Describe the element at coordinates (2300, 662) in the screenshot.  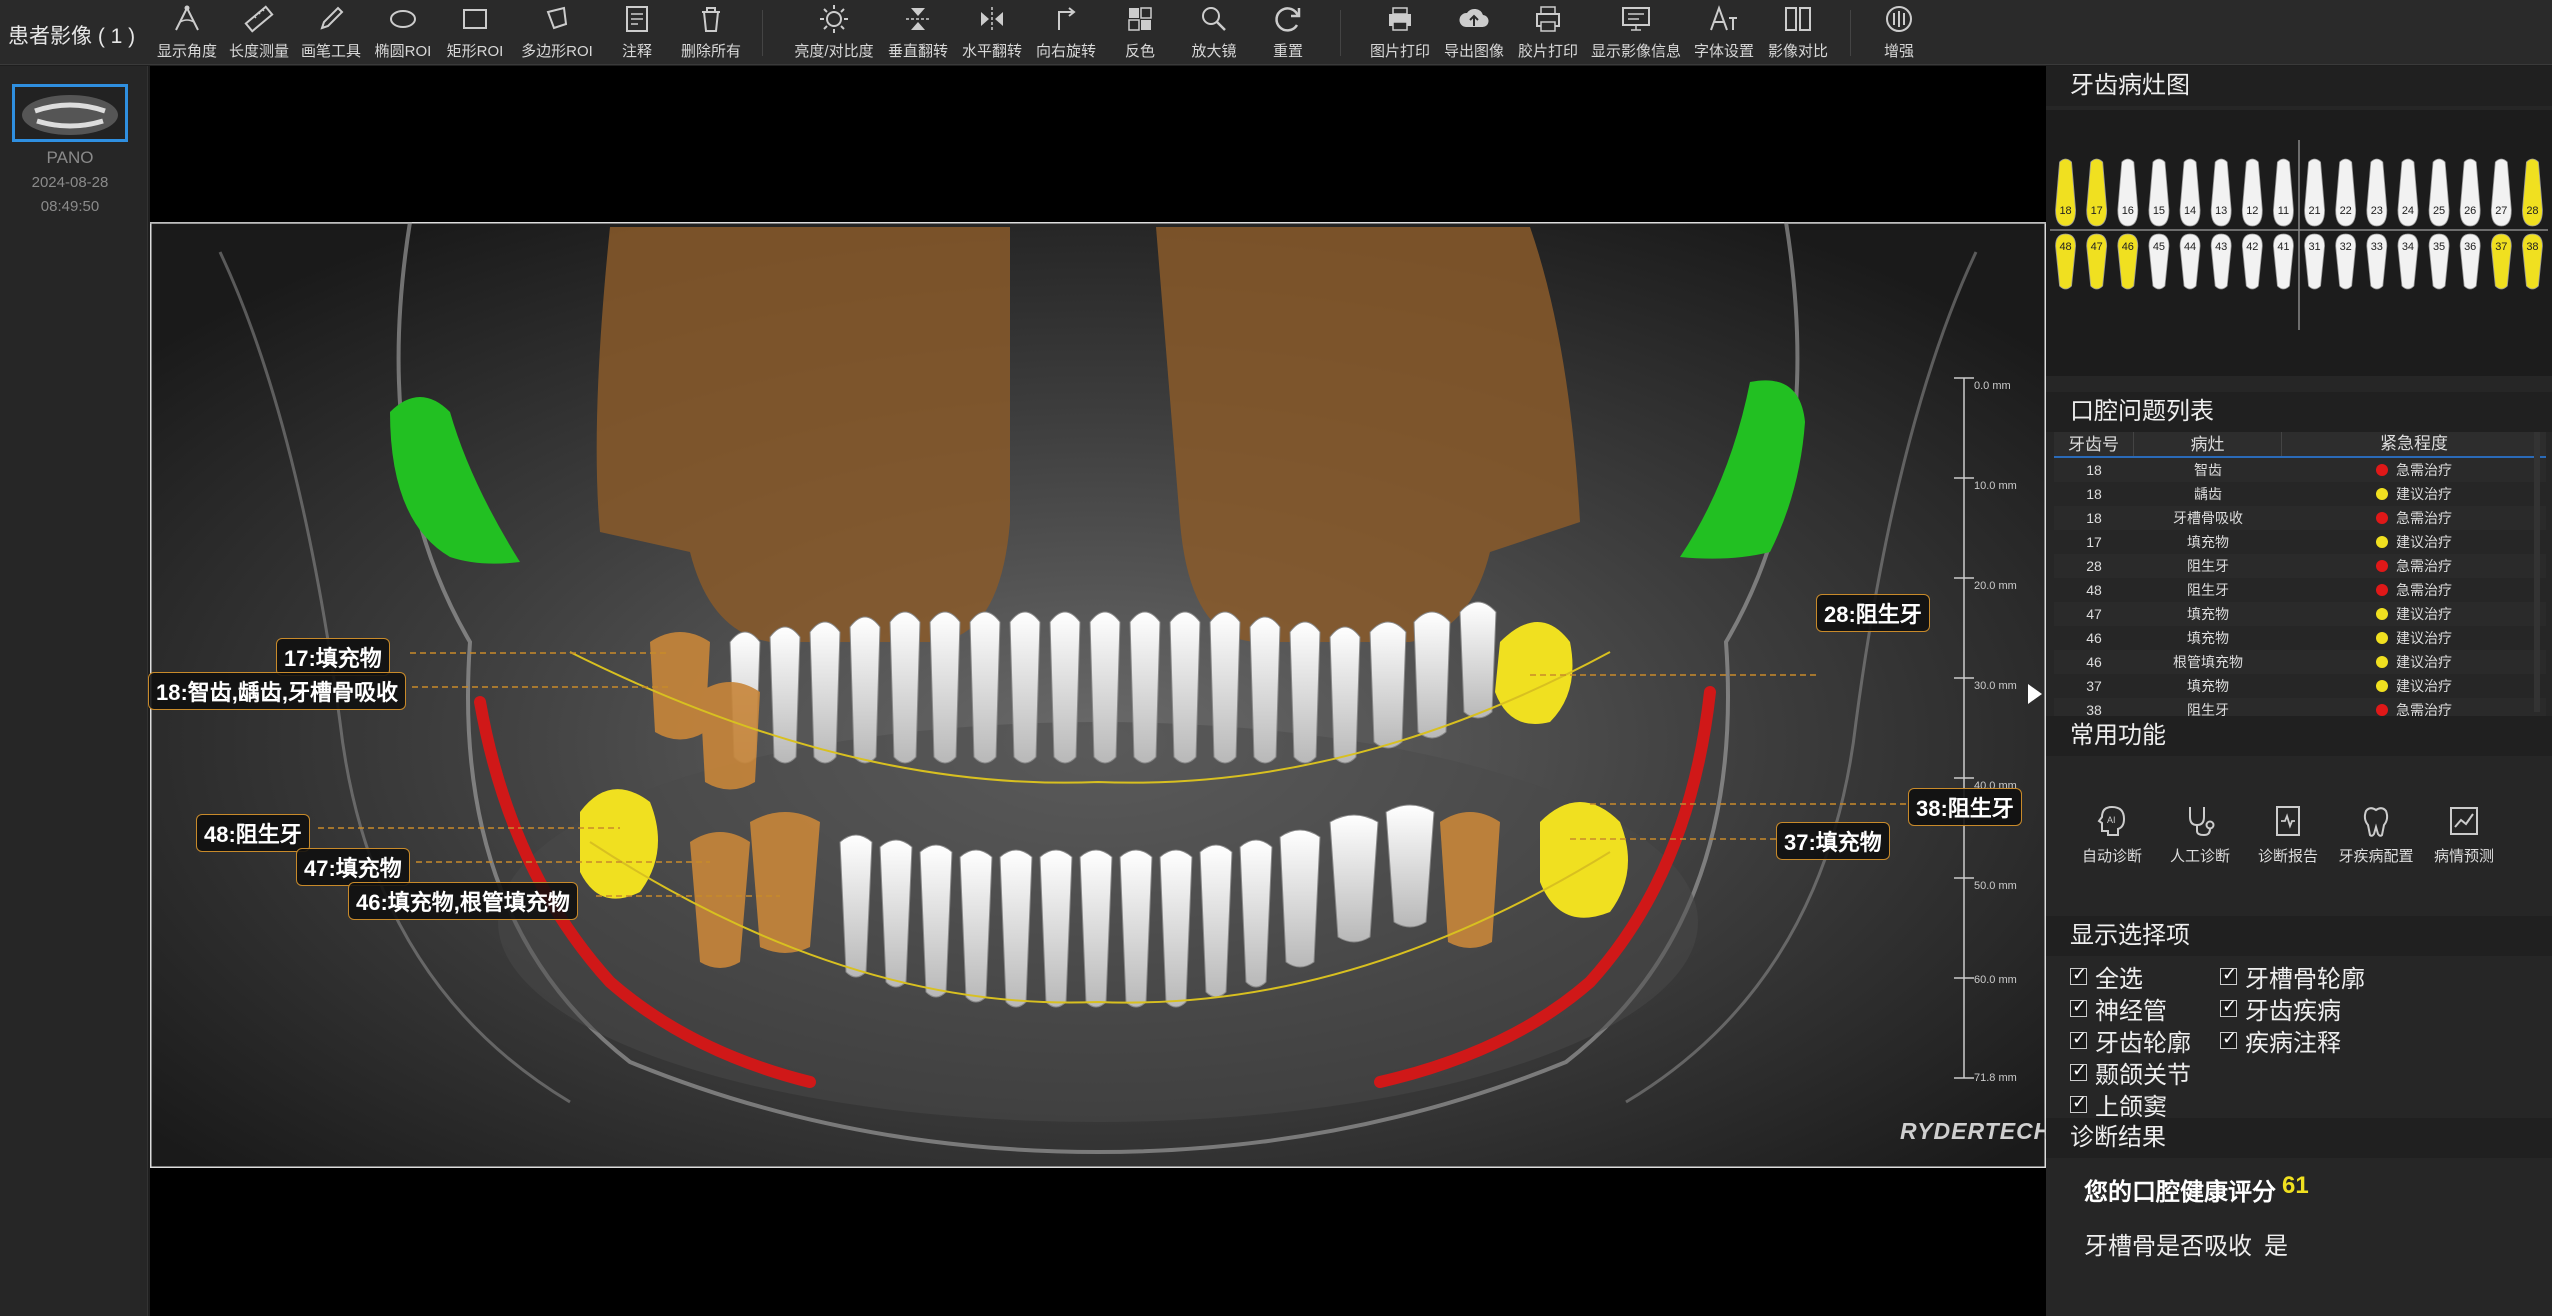
I see `issue-row: 46 根管填充物 建议治疗` at that location.